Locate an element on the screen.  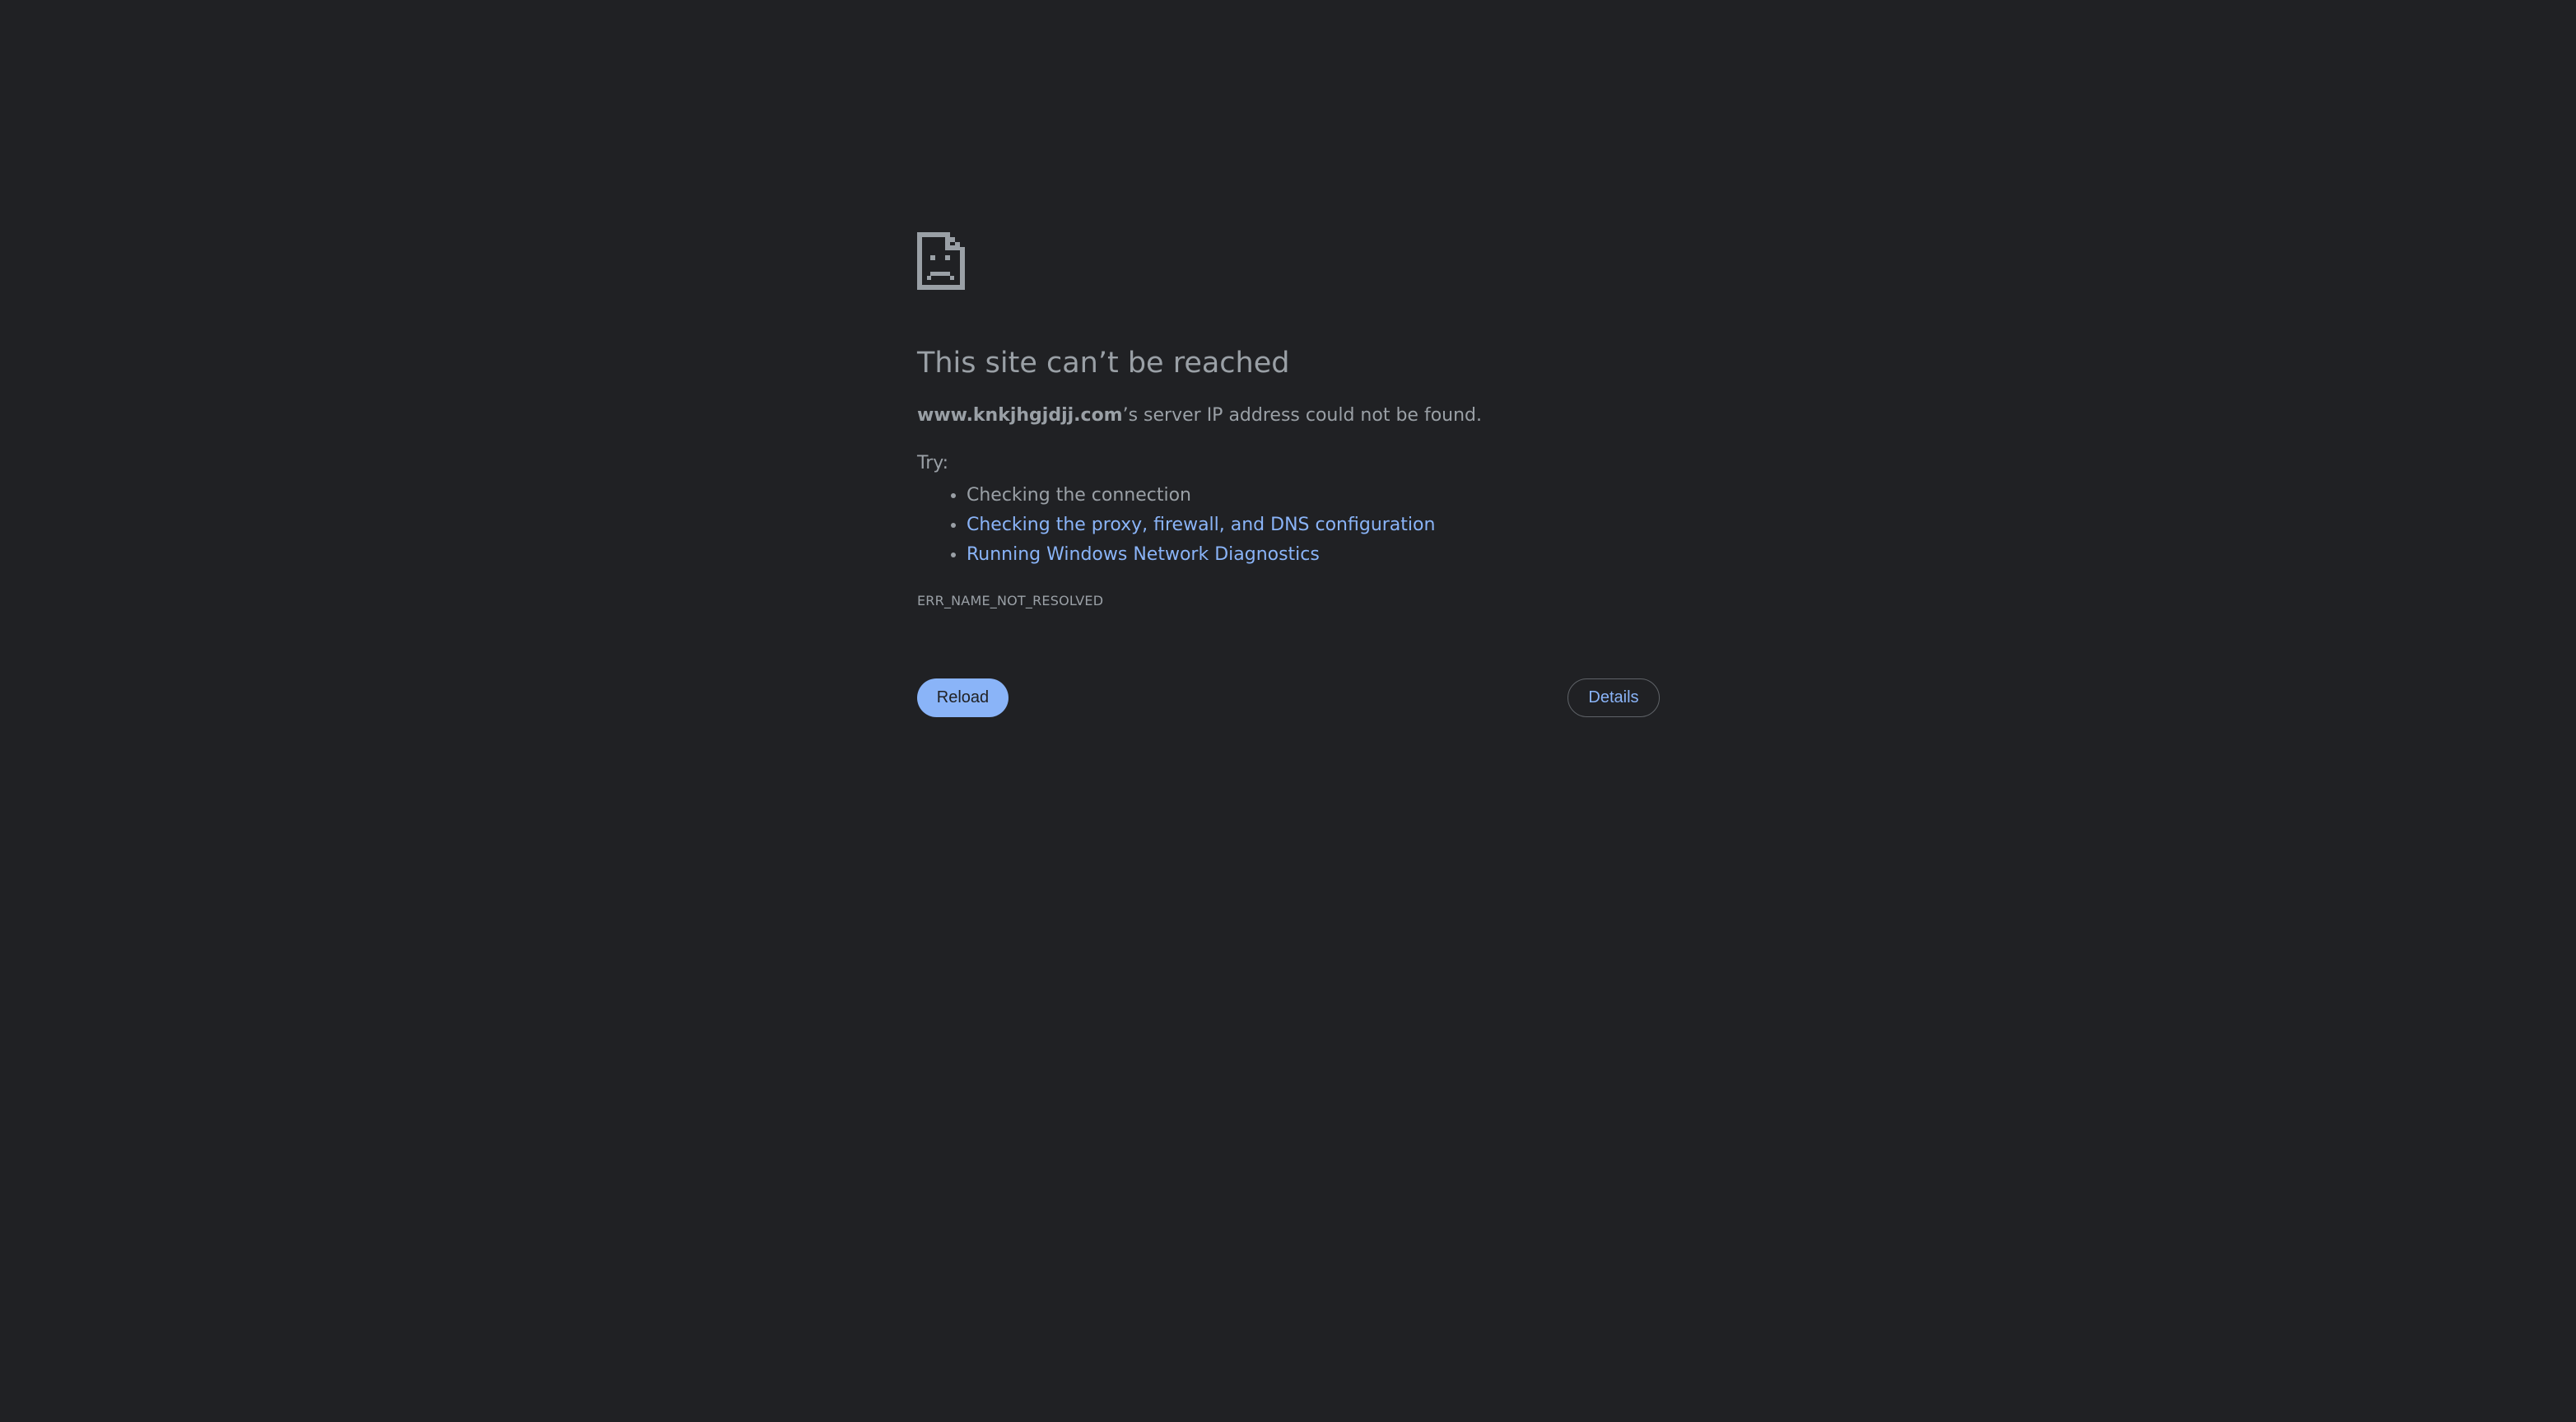
details-button: Details is located at coordinates (1613, 697).